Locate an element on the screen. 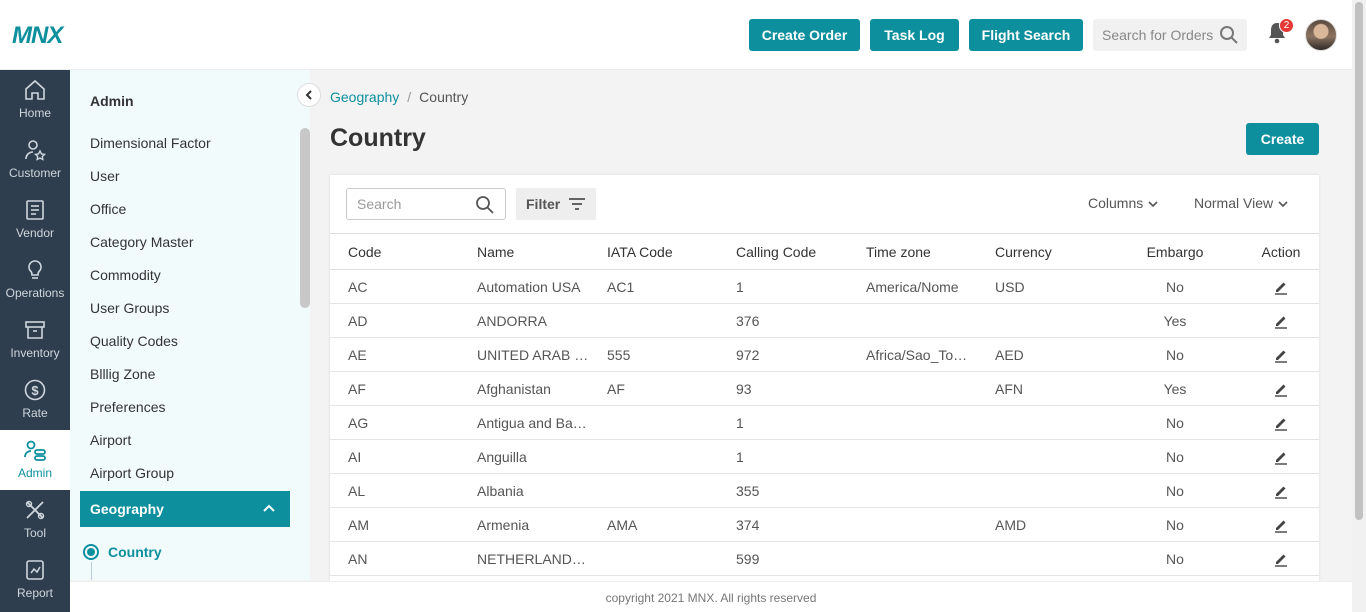  report-icon is located at coordinates (35, 570).